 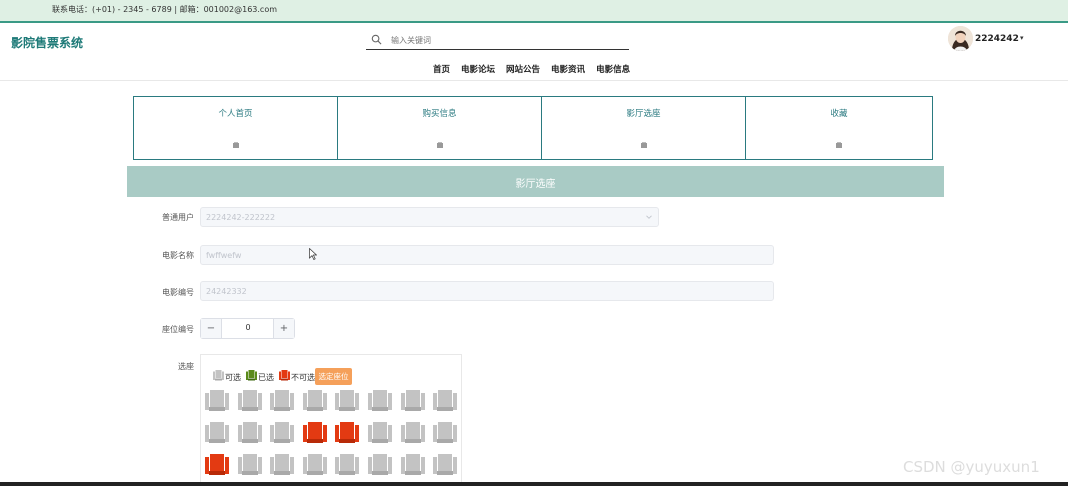 What do you see at coordinates (331, 420) in the screenshot?
I see `seat-map: 可选 已选 不可选 选定座位` at bounding box center [331, 420].